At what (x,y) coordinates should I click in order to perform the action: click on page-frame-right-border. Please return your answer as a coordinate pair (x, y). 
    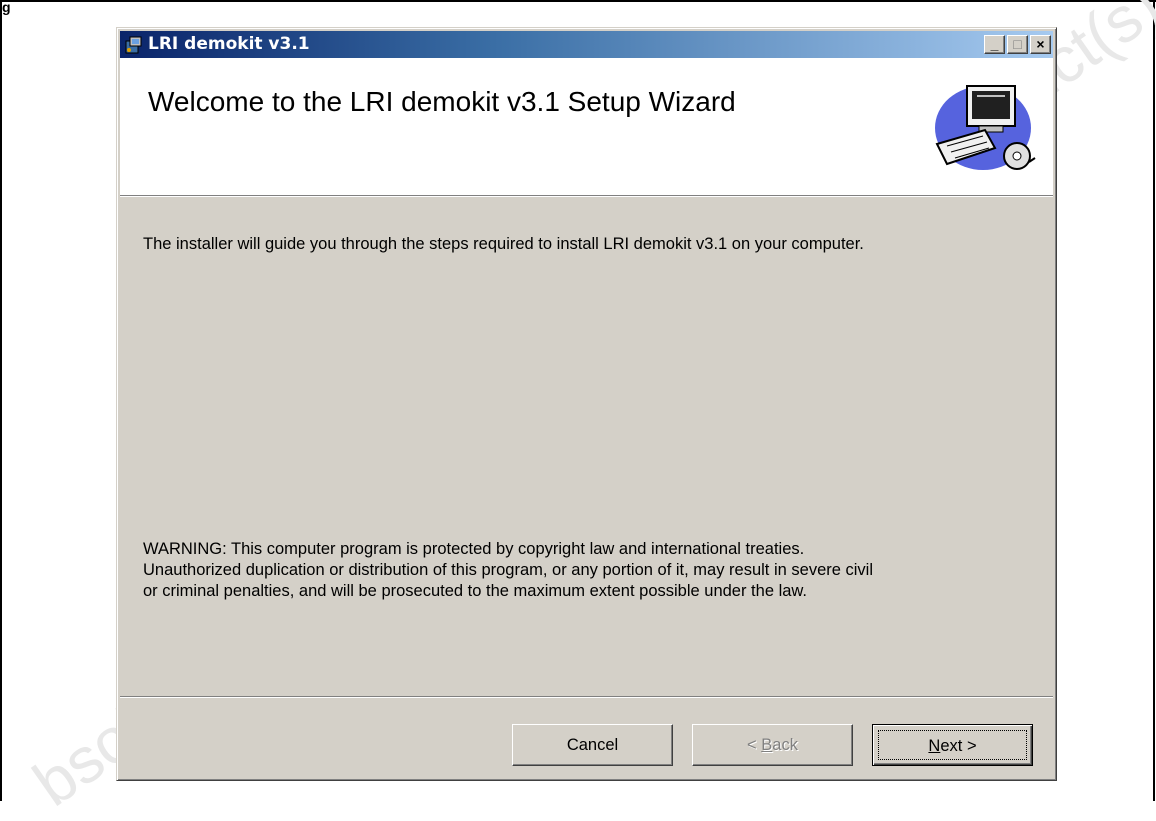
    Looking at the image, I should click on (1154, 400).